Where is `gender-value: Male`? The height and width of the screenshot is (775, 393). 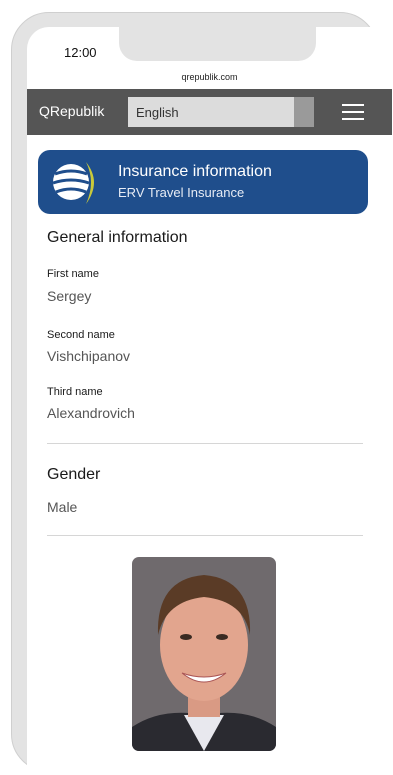 gender-value: Male is located at coordinates (62, 507).